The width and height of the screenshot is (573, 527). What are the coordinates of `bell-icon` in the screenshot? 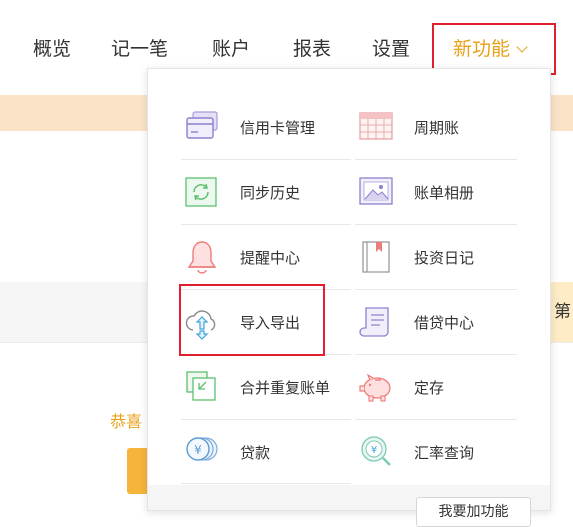 It's located at (202, 257).